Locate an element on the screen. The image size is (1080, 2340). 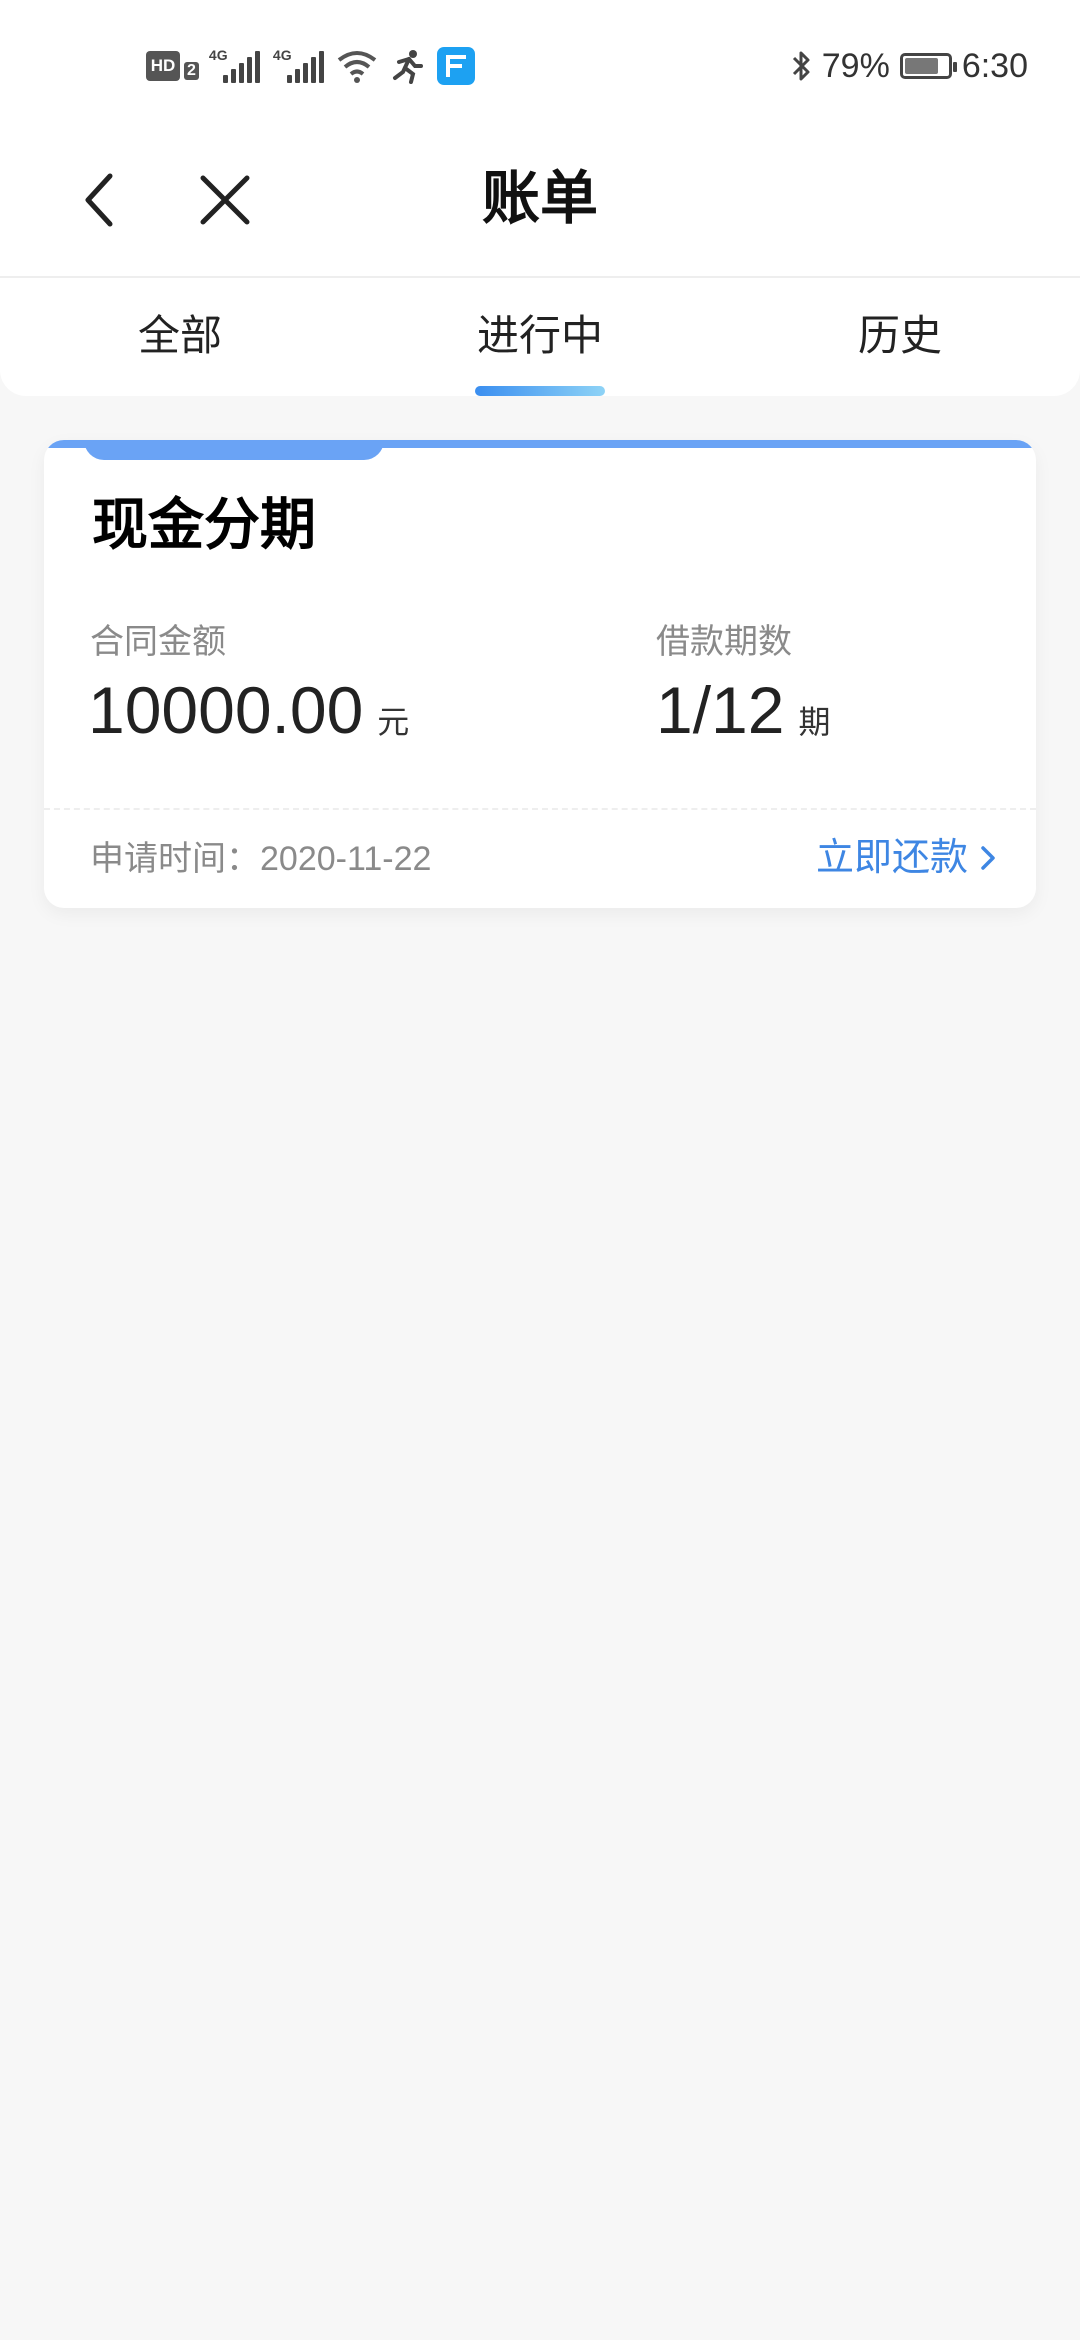
contract-amount-value: 10000.00 元 is located at coordinates (248, 716).